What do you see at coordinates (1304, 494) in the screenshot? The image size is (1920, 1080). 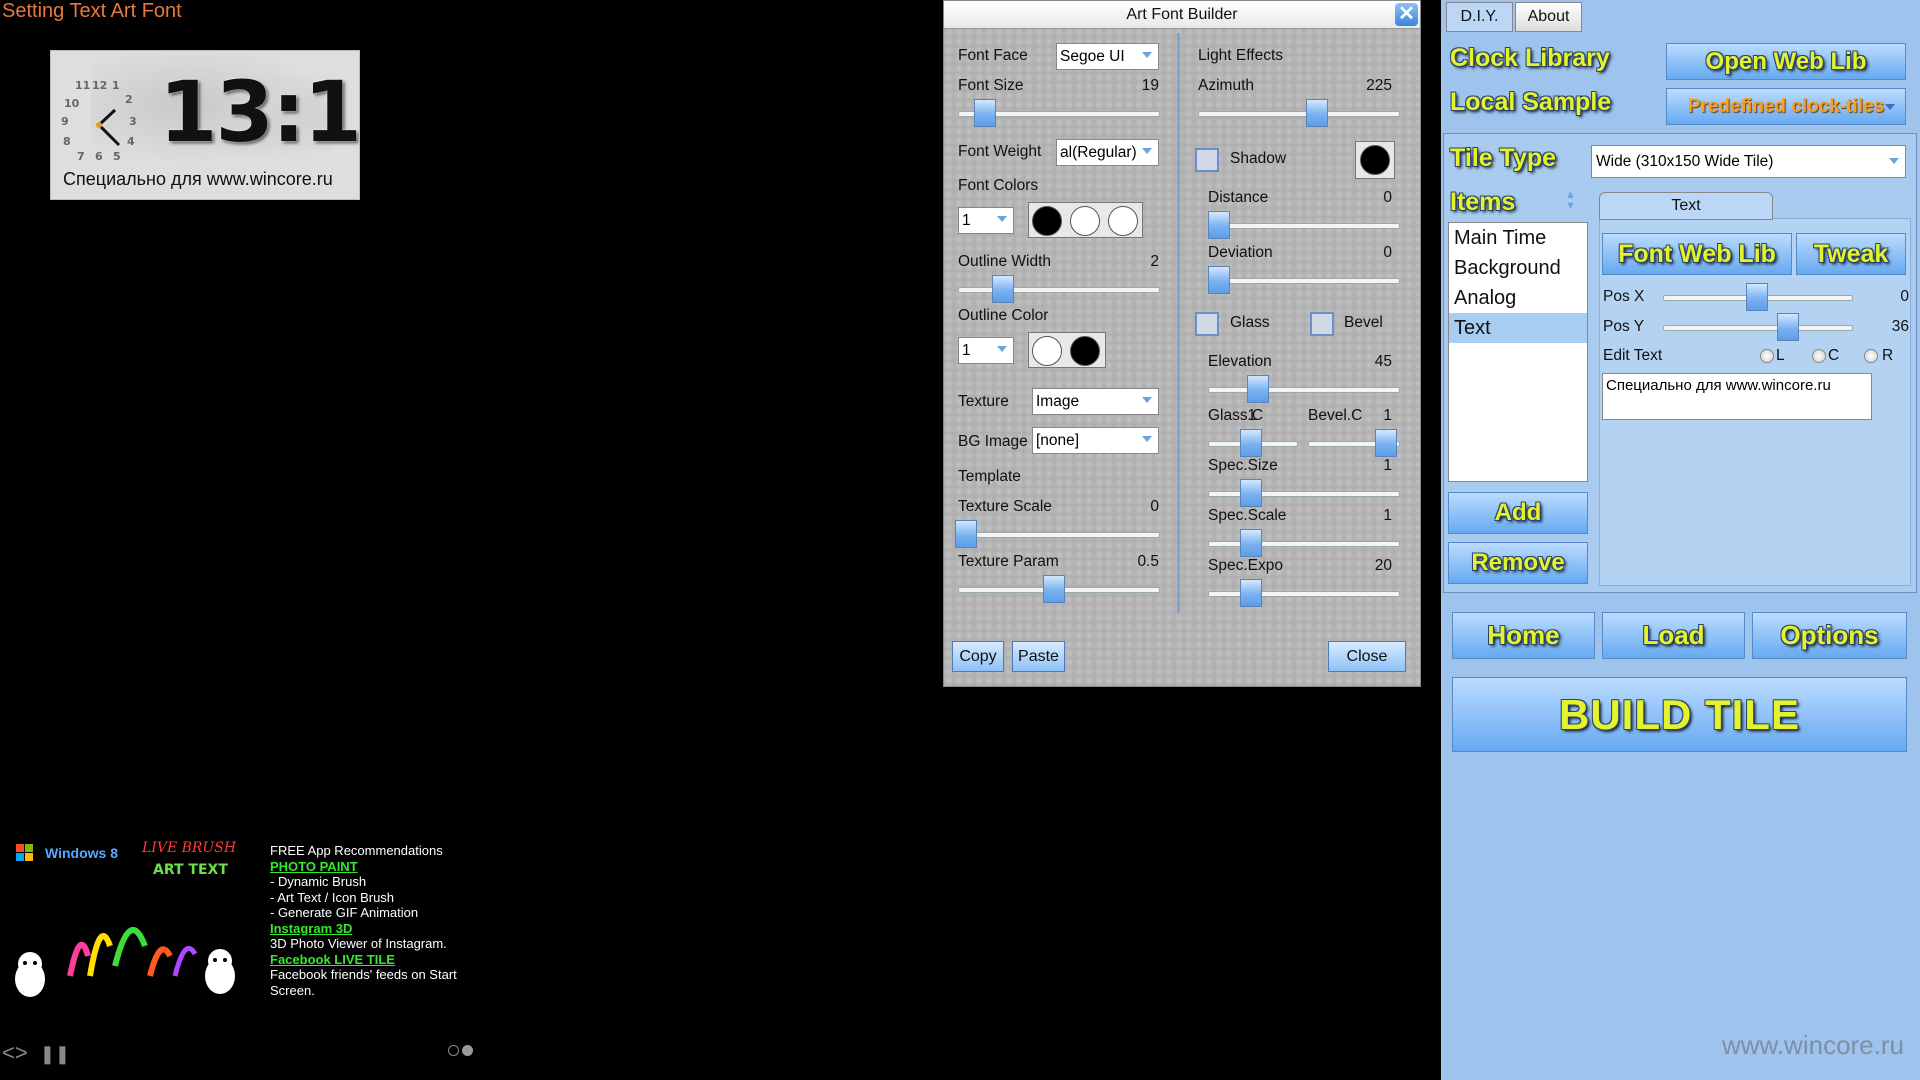 I see `spec-size-slider-track` at bounding box center [1304, 494].